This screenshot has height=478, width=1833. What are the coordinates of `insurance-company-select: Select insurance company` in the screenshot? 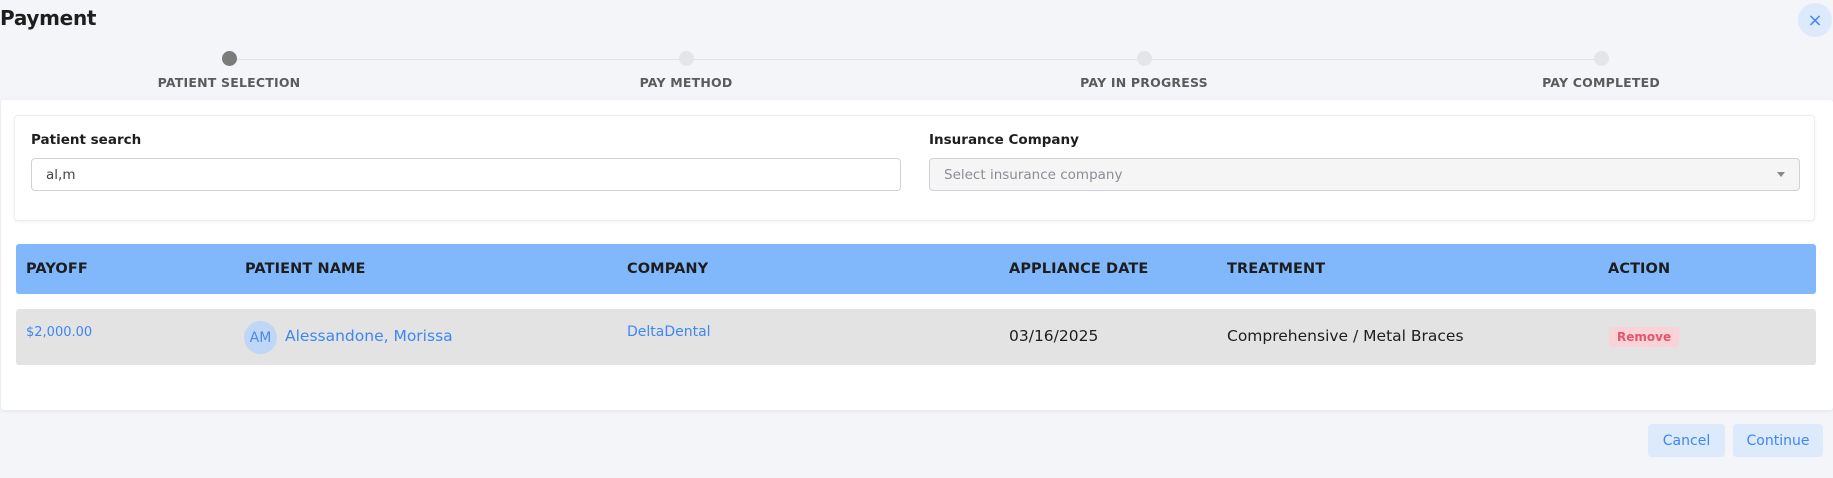 It's located at (1364, 174).